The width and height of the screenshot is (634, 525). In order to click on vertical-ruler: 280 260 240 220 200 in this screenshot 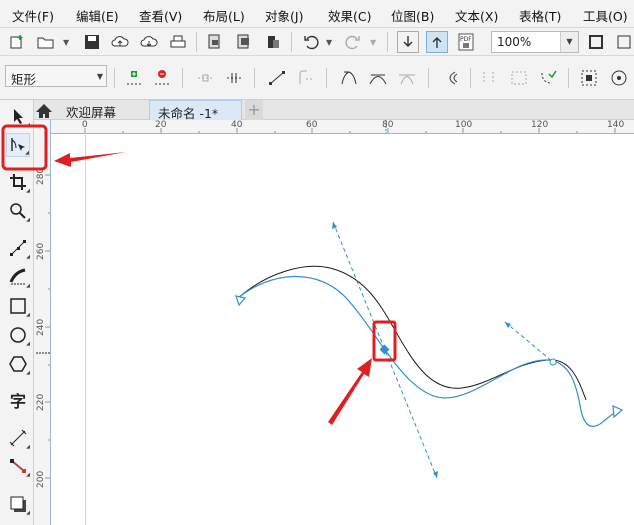, I will do `click(42, 322)`.